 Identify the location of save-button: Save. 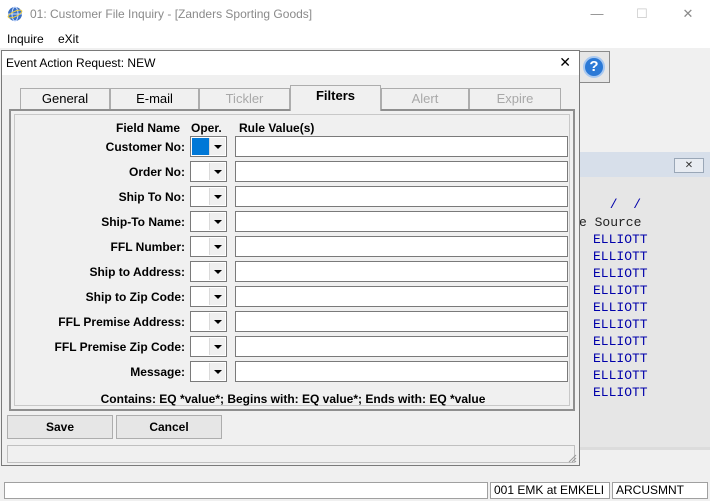
(60, 427).